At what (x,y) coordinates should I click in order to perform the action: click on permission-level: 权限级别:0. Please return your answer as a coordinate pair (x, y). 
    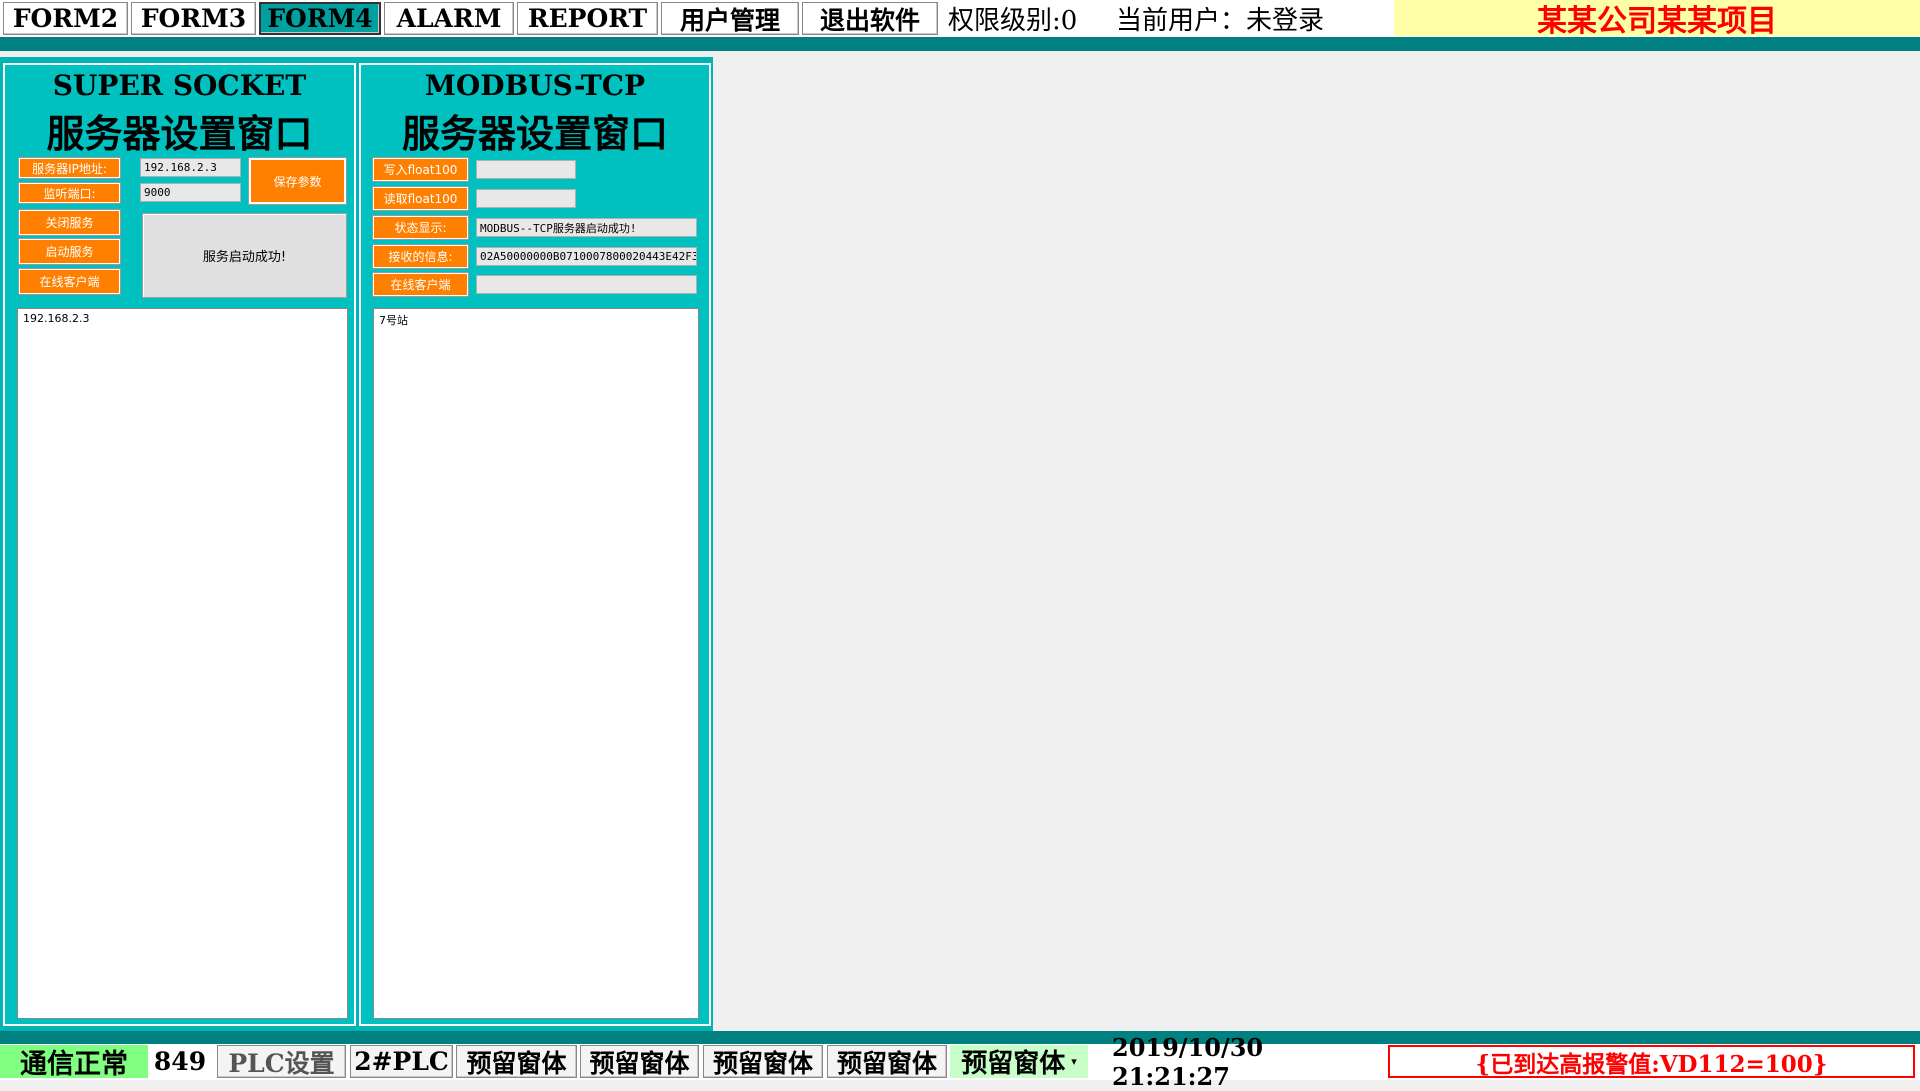
    Looking at the image, I should click on (1013, 20).